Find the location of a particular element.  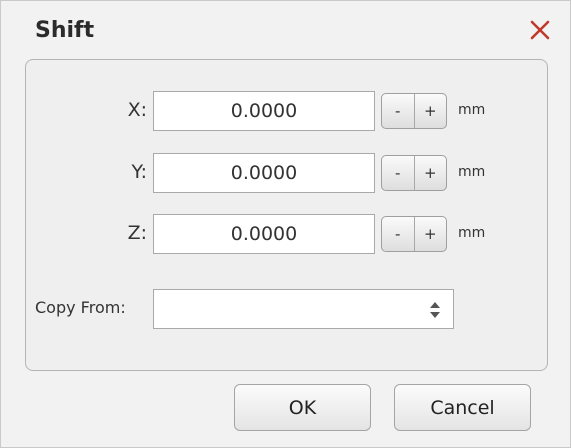

y-stepper: - + is located at coordinates (414, 173).